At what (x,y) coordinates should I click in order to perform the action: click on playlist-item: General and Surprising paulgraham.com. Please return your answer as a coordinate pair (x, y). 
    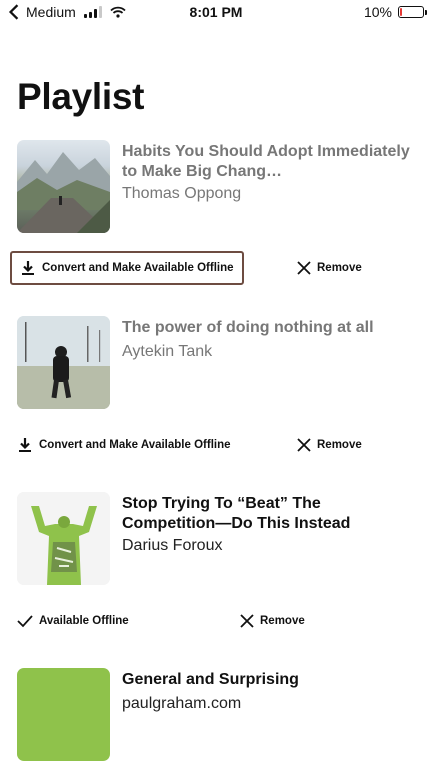
    Looking at the image, I should click on (216, 718).